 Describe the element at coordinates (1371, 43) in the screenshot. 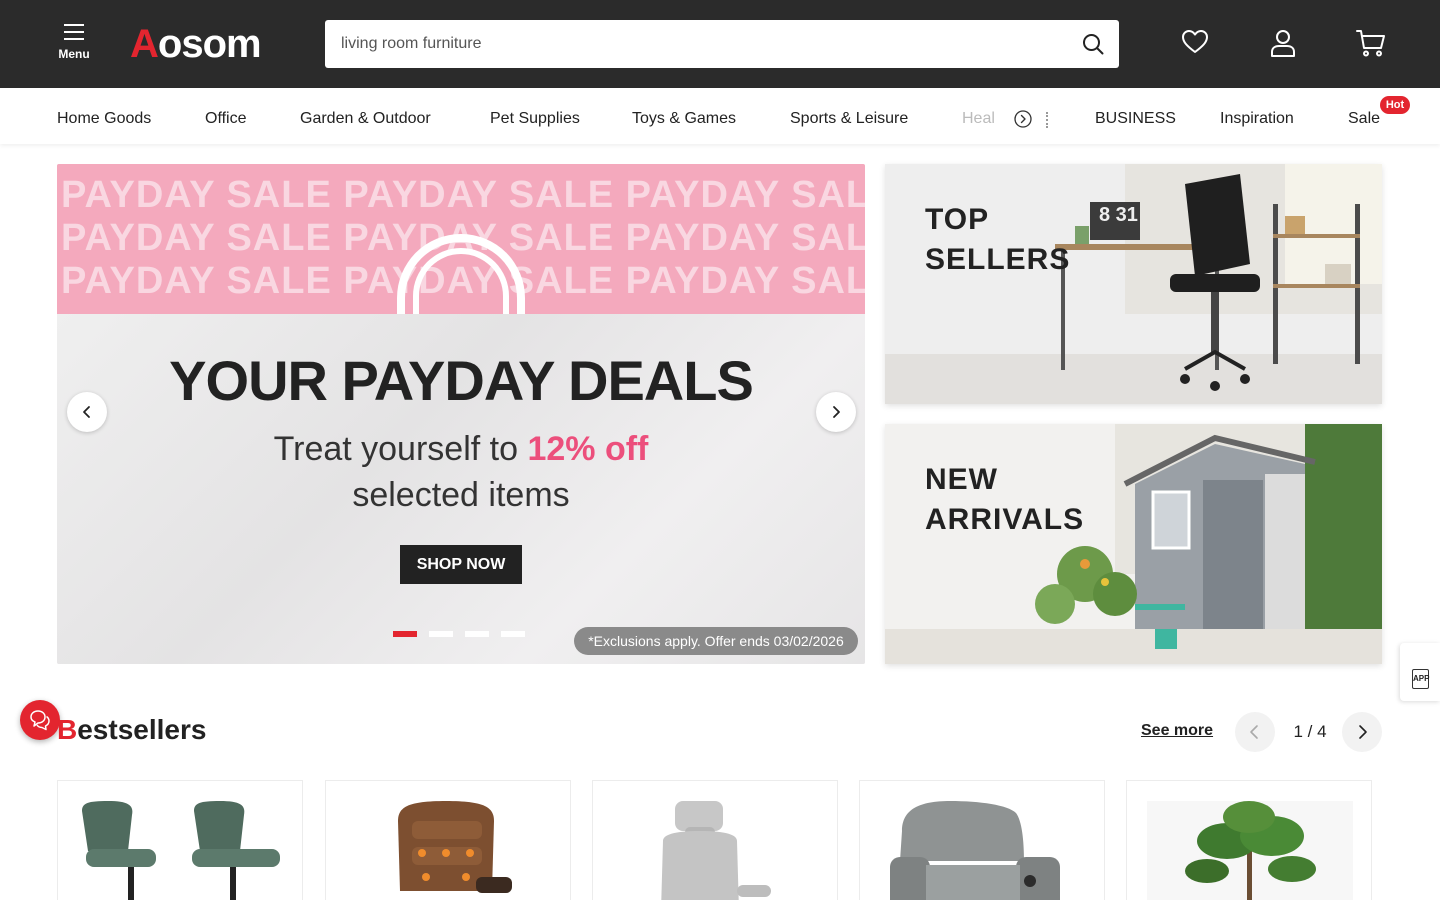

I see `cart-icon` at that location.